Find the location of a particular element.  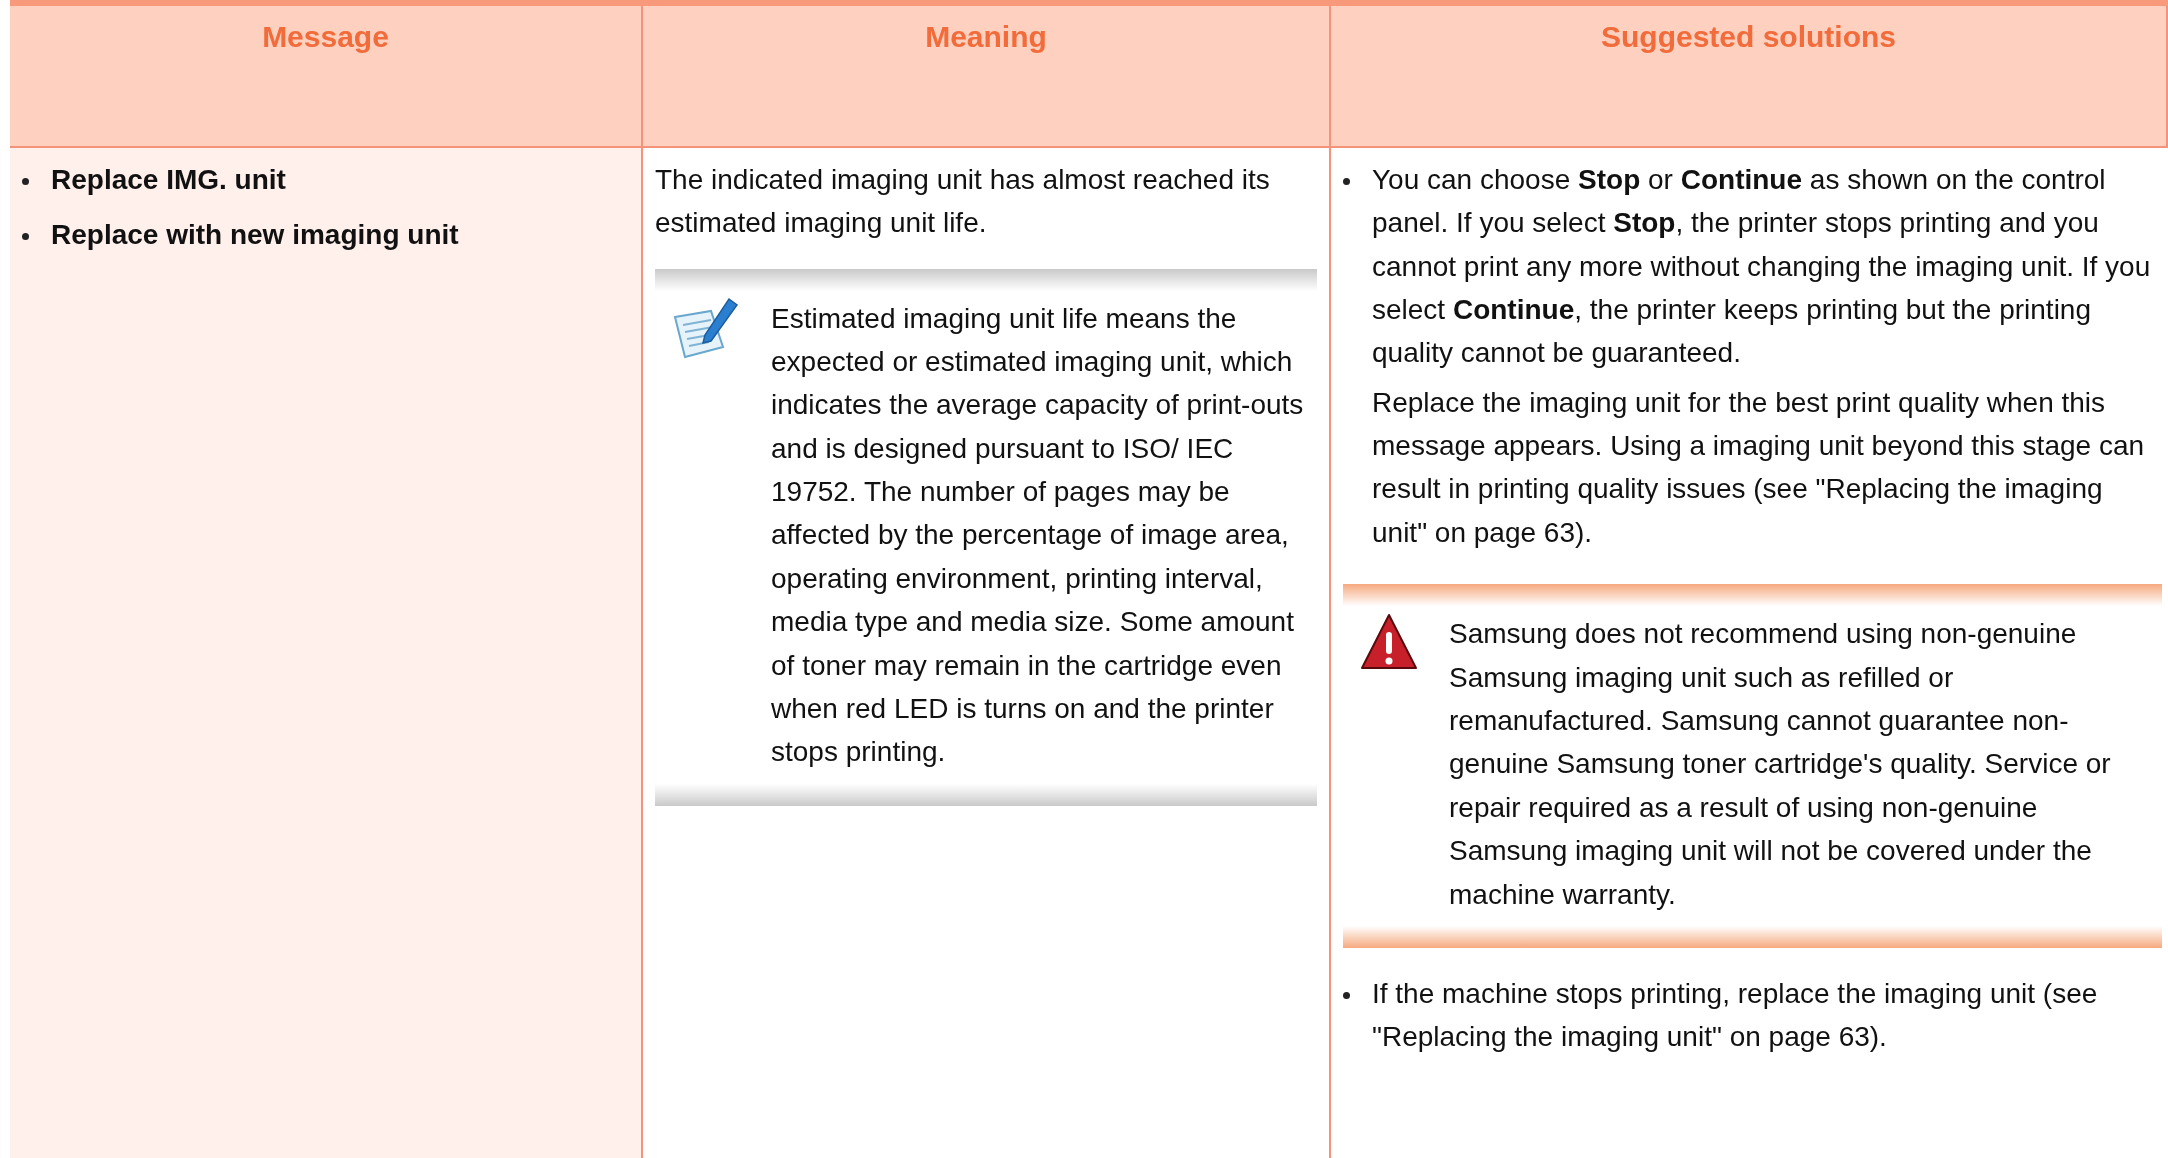

bullet-text: Replace IMG. unit is located at coordinates (168, 179).